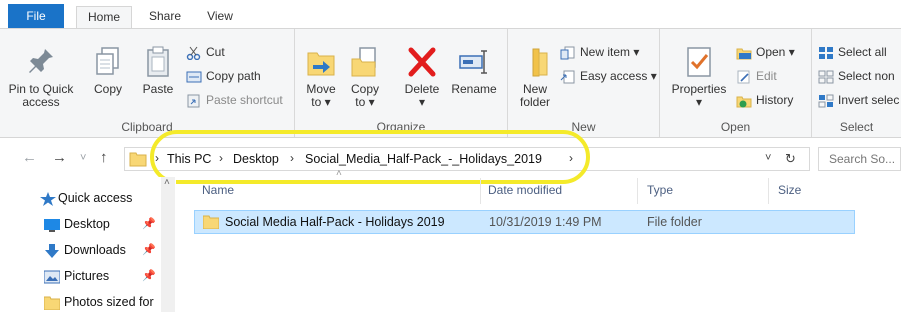 The width and height of the screenshot is (901, 312). Describe the element at coordinates (41, 102) in the screenshot. I see `pin-label-2: access` at that location.